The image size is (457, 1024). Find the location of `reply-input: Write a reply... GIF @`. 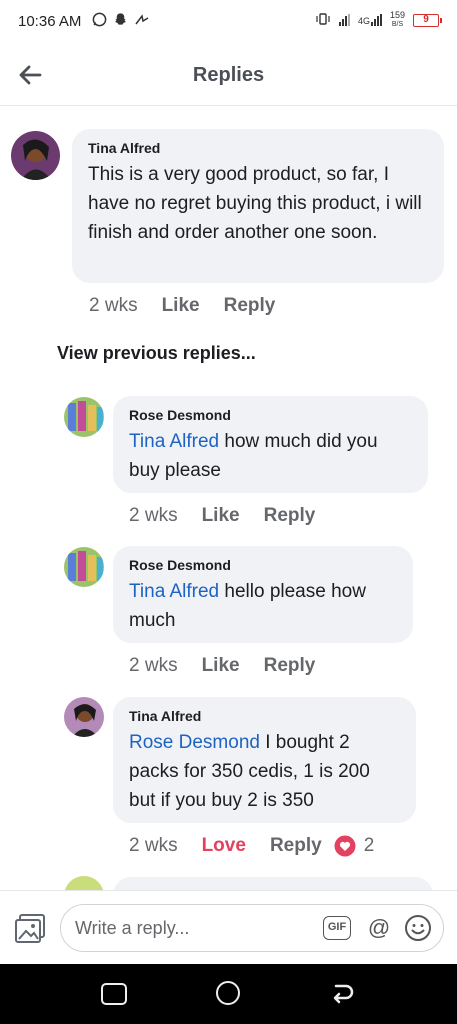

reply-input: Write a reply... GIF @ is located at coordinates (252, 928).